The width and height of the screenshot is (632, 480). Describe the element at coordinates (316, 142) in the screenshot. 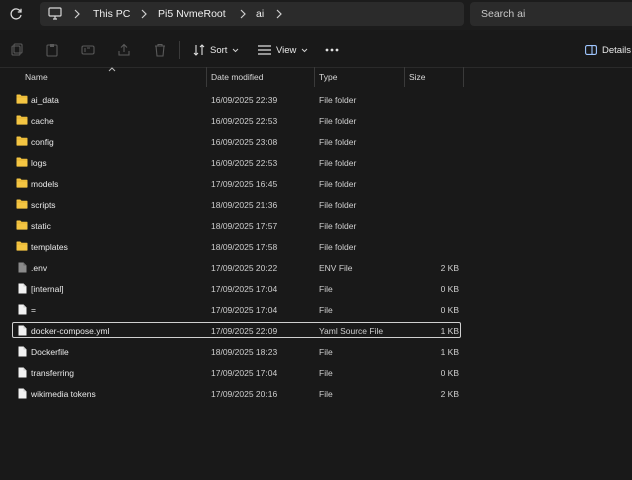

I see `file-row: config 16/09/2025 23:08 File folder` at that location.